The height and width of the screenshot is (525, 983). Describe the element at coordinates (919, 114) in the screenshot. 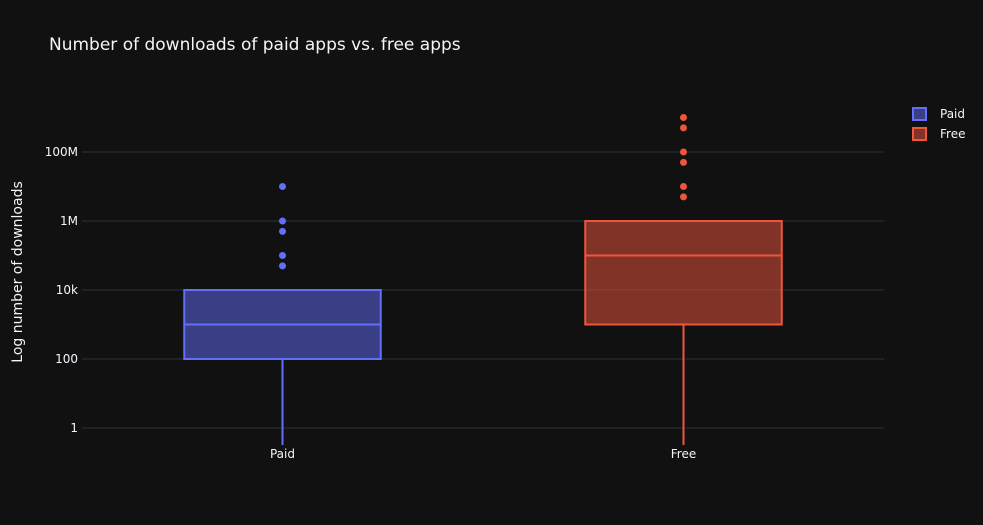

I see `legend-swatch-paid` at that location.